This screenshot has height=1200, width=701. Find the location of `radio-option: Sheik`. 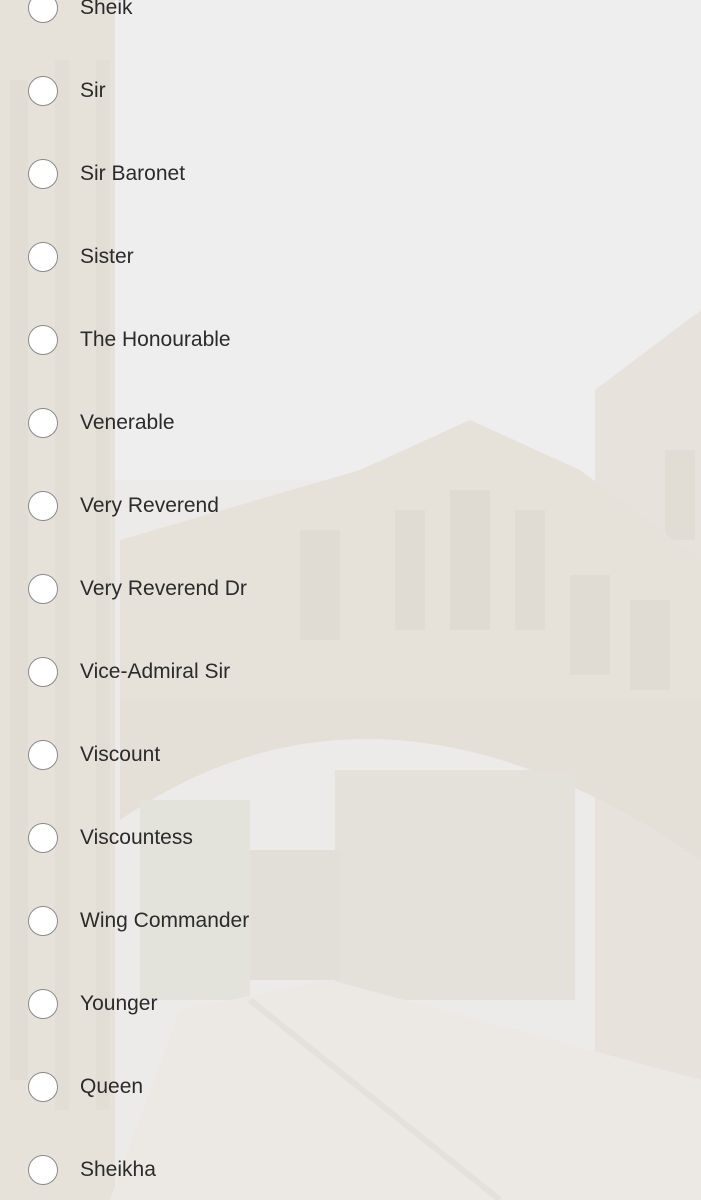

radio-option: Sheik is located at coordinates (80, 14).